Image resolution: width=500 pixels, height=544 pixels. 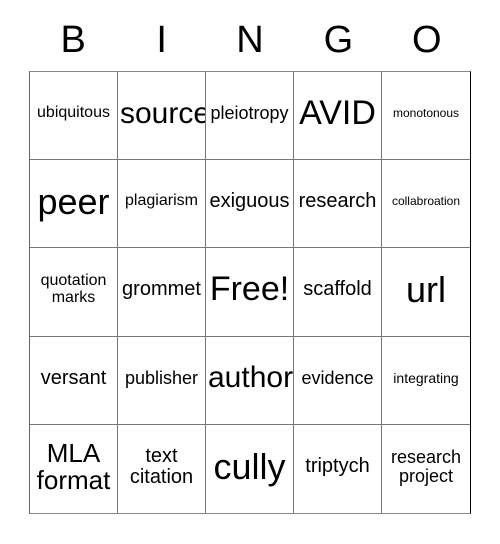 I want to click on bingo-cell-label: ubiquitous, so click(x=73, y=113).